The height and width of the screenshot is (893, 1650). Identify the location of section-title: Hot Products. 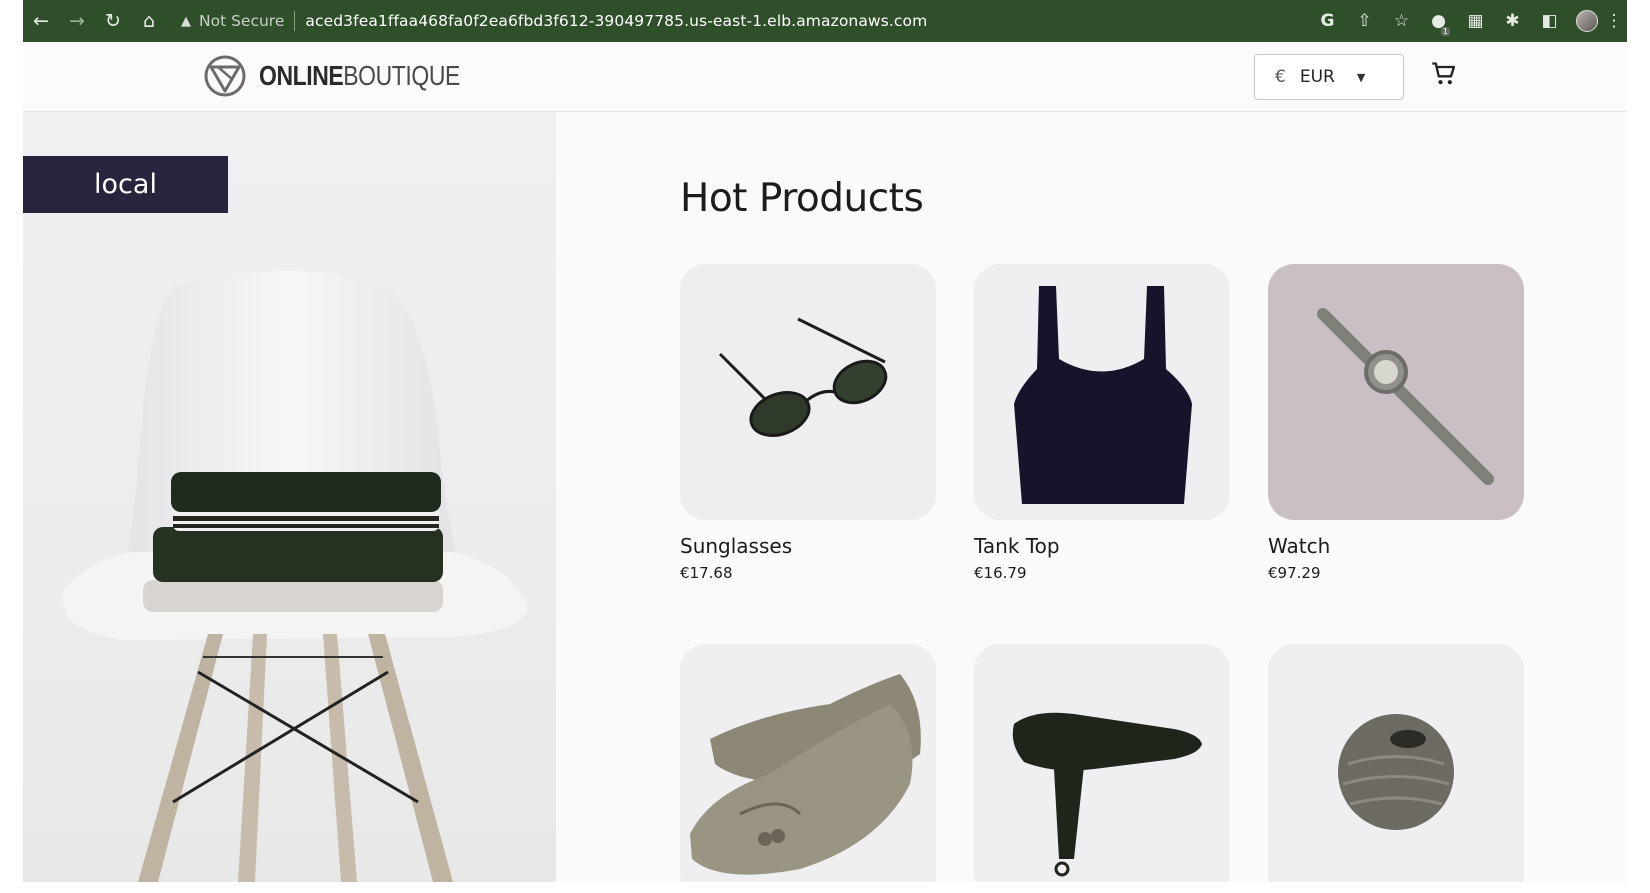
(802, 198).